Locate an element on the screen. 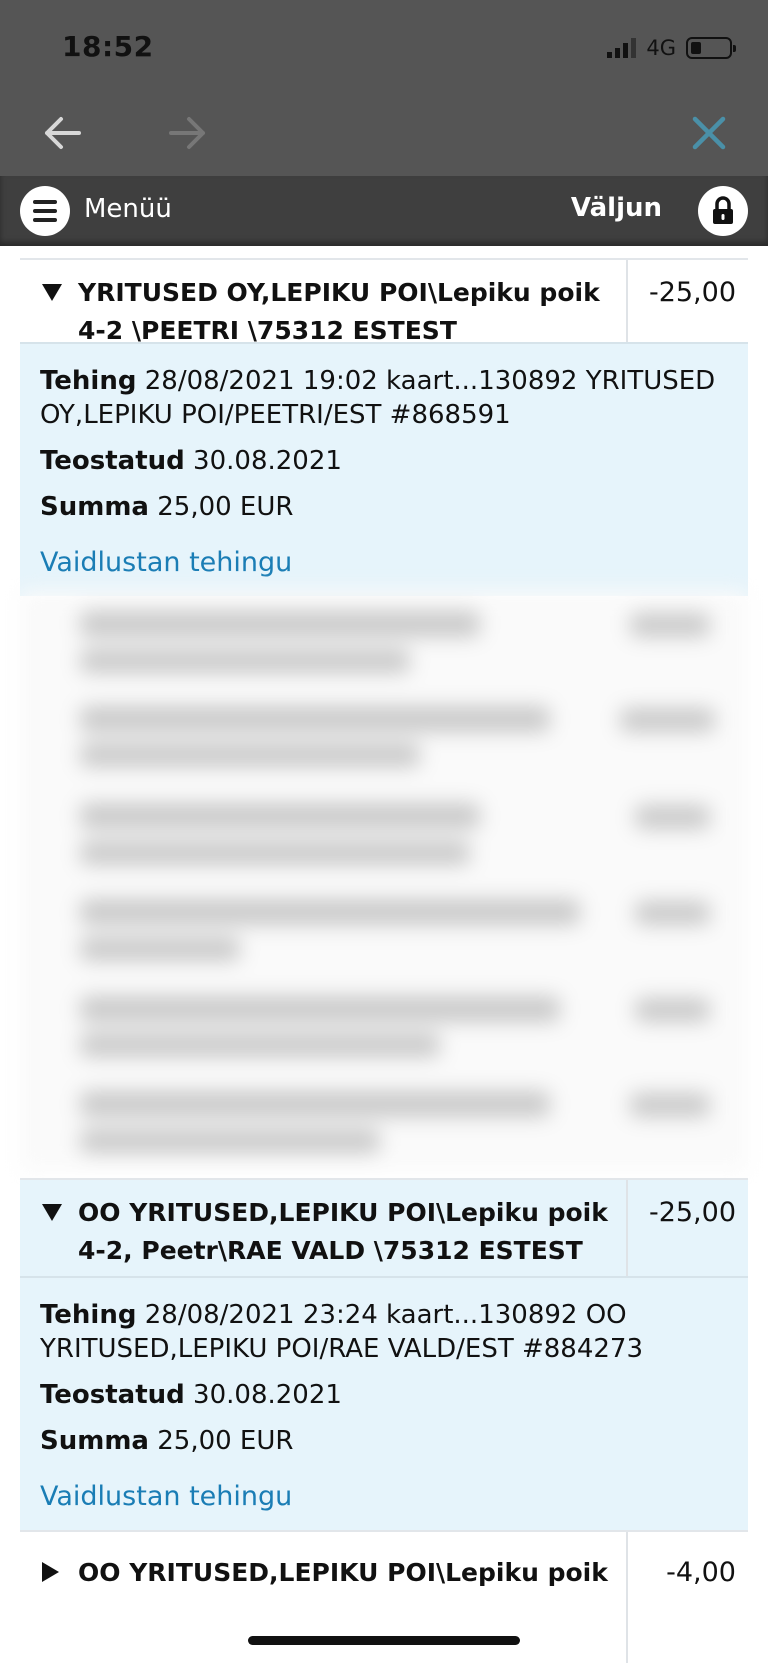 The image size is (768, 1663). back-button is located at coordinates (63, 133).